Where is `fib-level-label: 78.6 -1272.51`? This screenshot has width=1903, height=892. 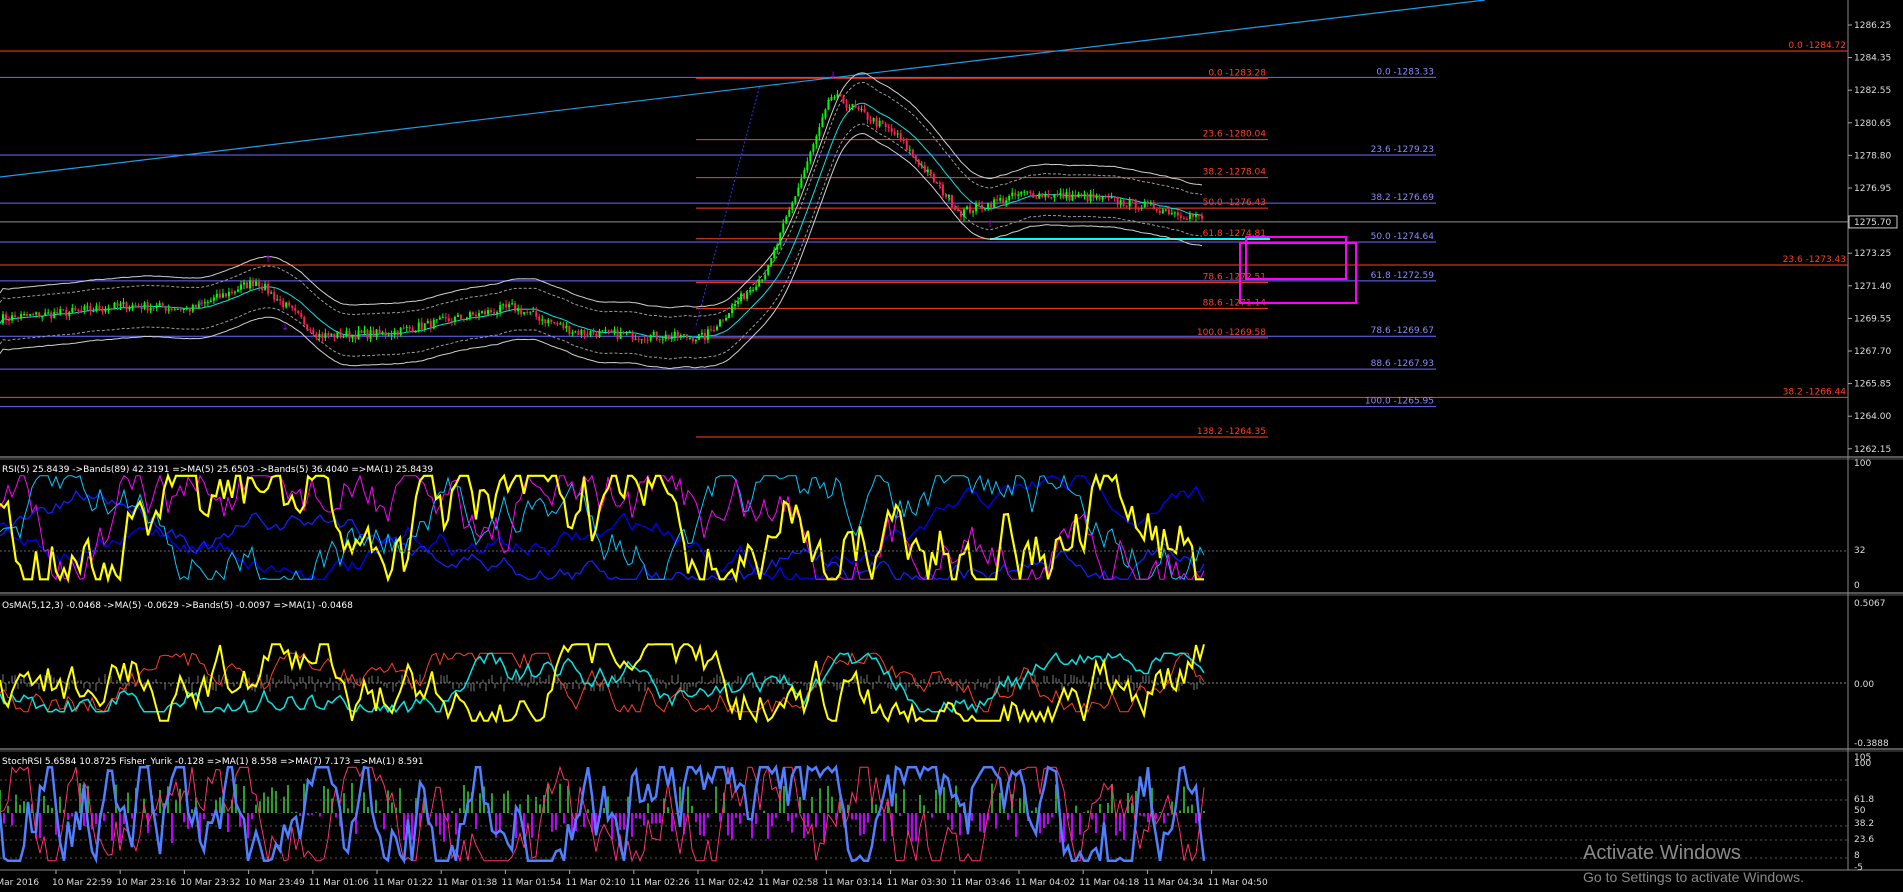 fib-level-label: 78.6 -1272.51 is located at coordinates (1234, 277).